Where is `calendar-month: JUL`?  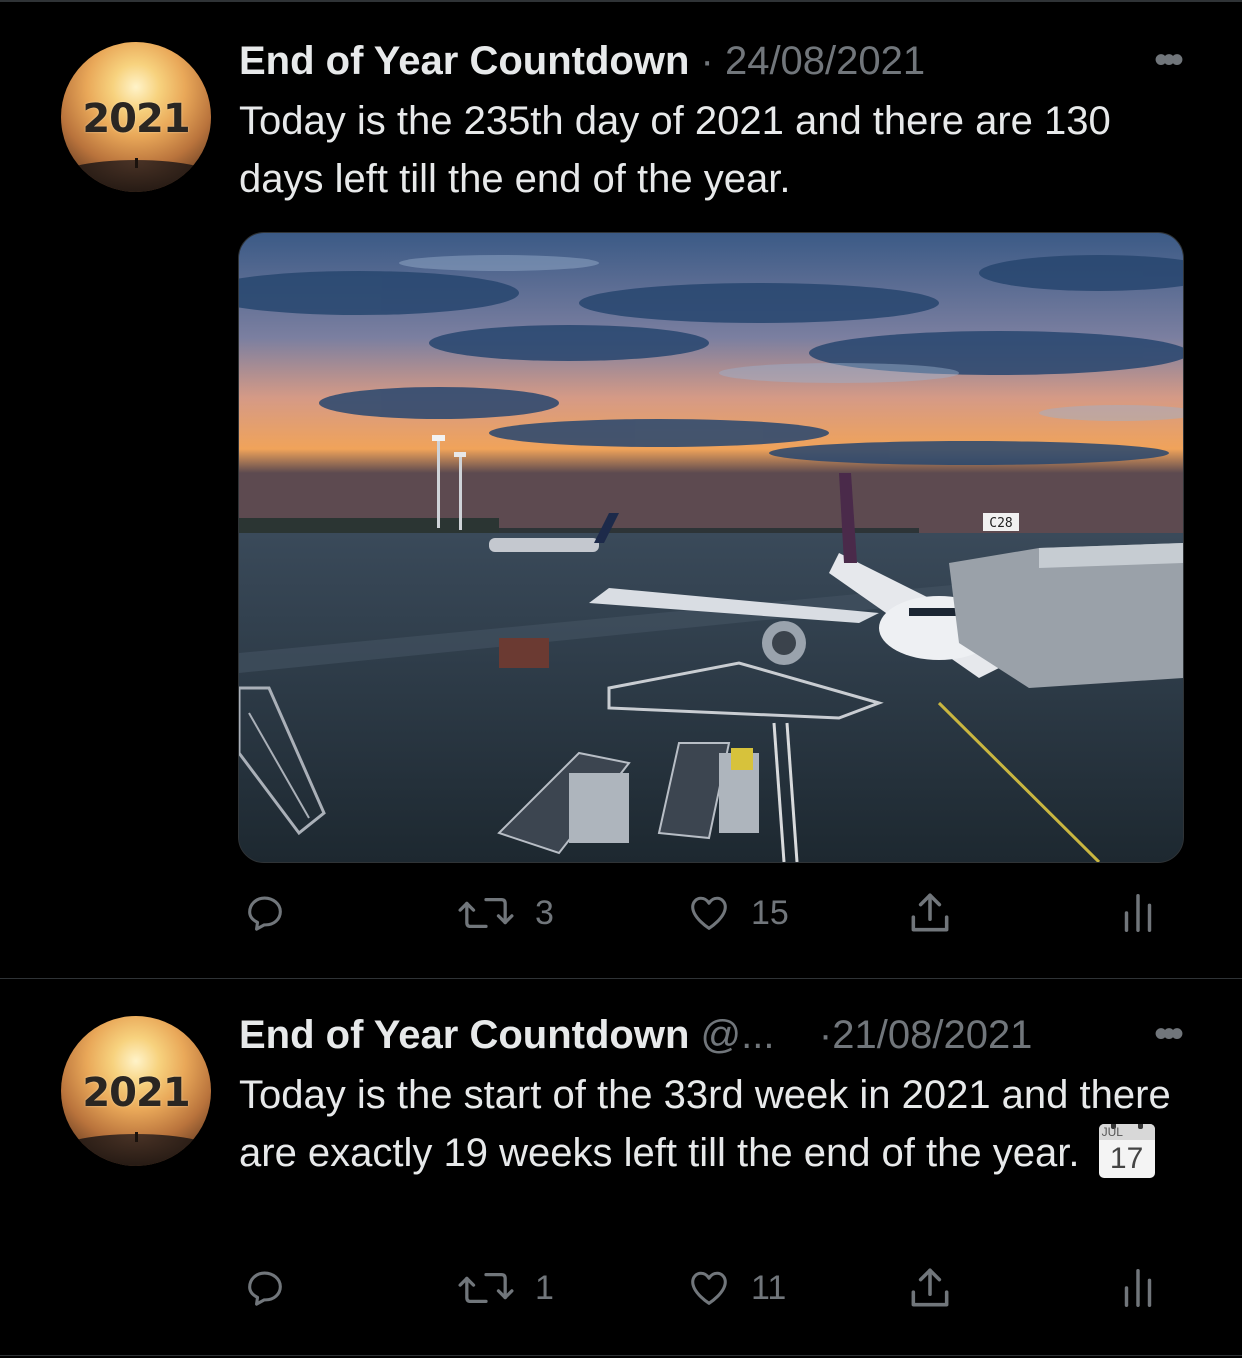 calendar-month: JUL is located at coordinates (1112, 1132).